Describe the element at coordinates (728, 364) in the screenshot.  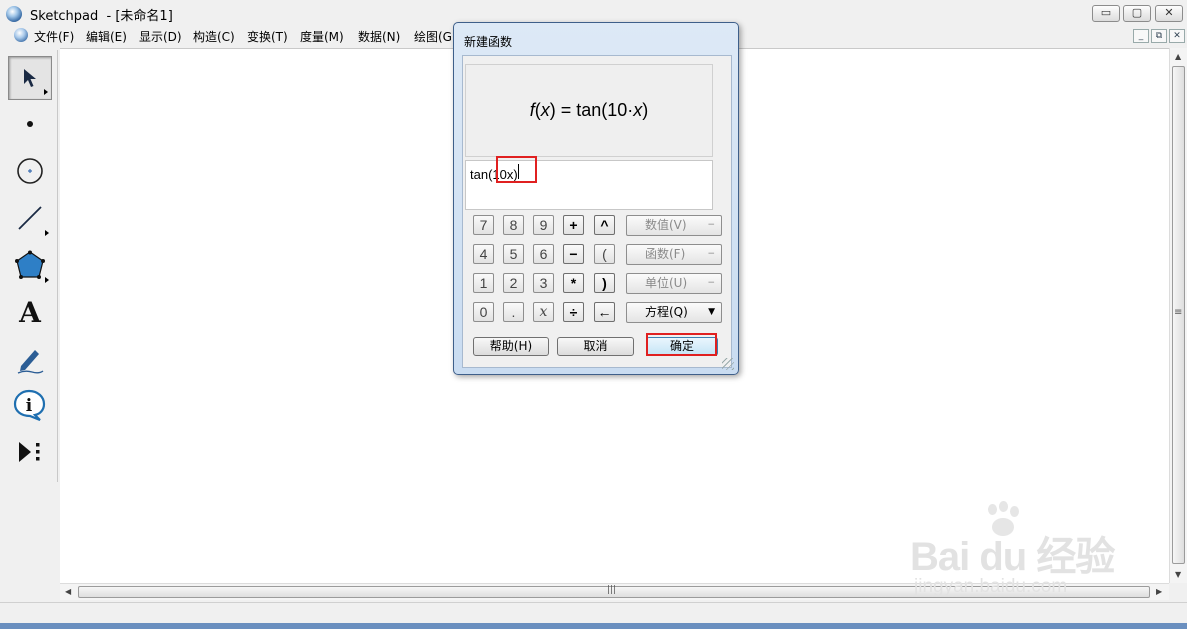
I see `resize-grip-icon` at that location.